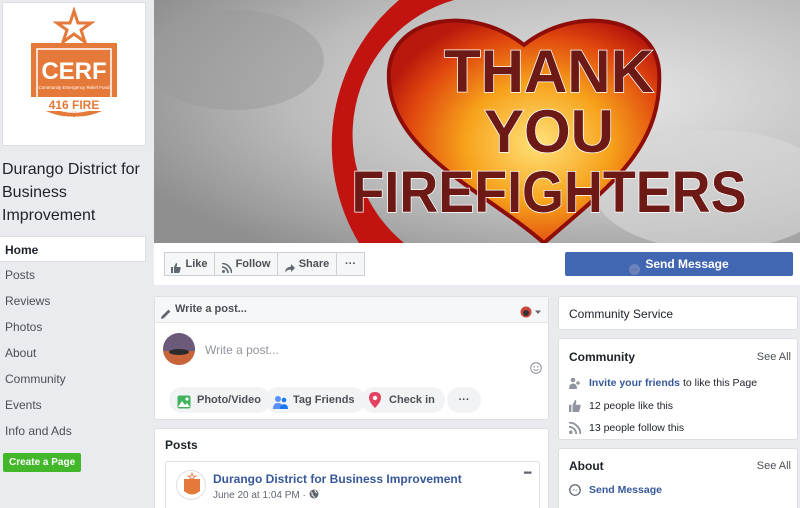  I want to click on cover-line-thank: THANK, so click(549, 71).